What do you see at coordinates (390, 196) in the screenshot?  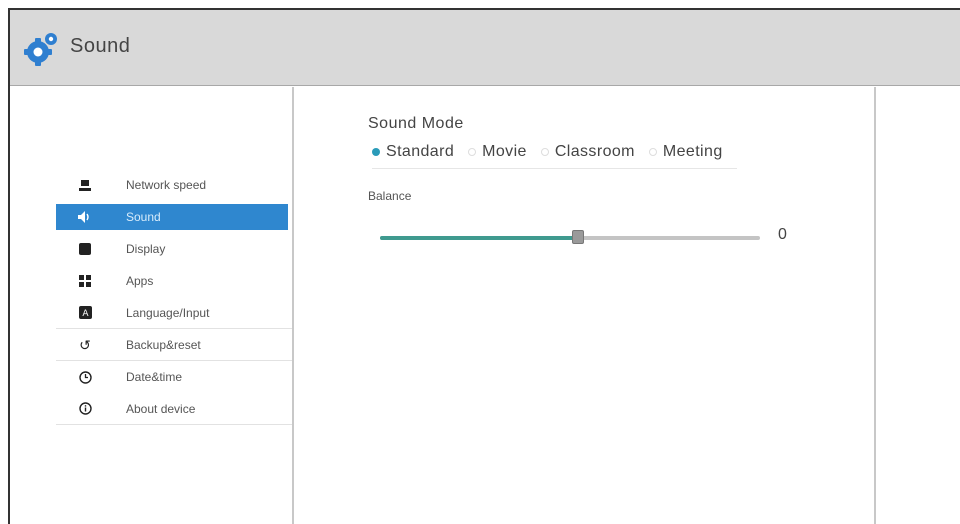 I see `balance-label: Balance` at bounding box center [390, 196].